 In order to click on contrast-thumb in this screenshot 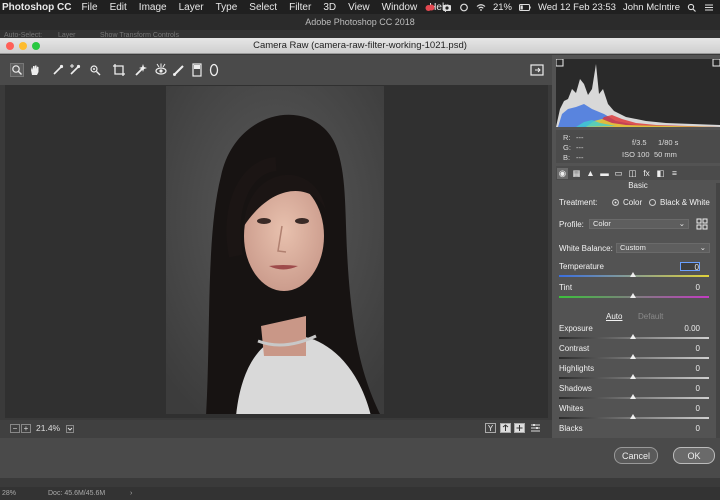, I will do `click(633, 356)`.